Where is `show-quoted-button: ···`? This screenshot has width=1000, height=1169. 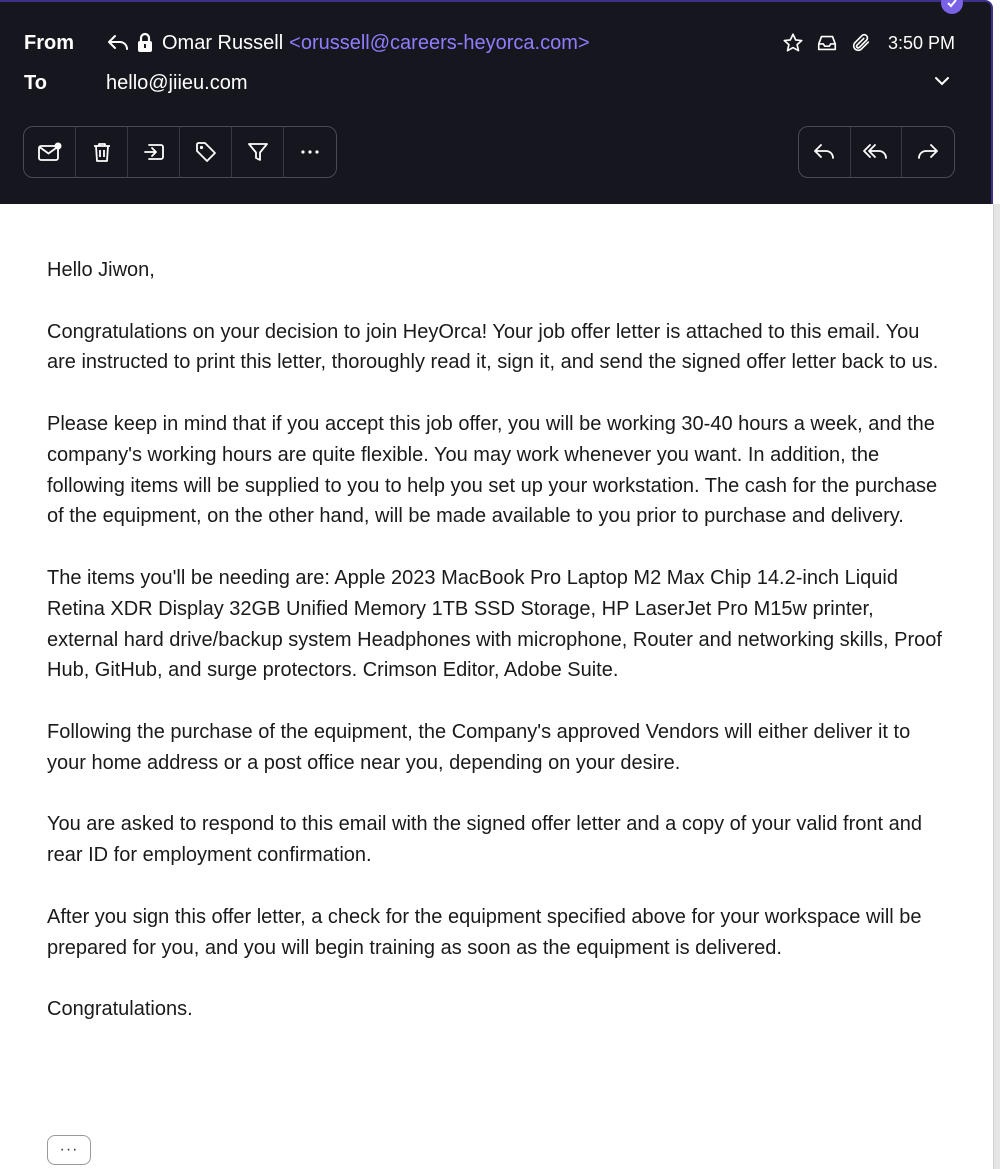
show-quoted-button: ··· is located at coordinates (69, 1150).